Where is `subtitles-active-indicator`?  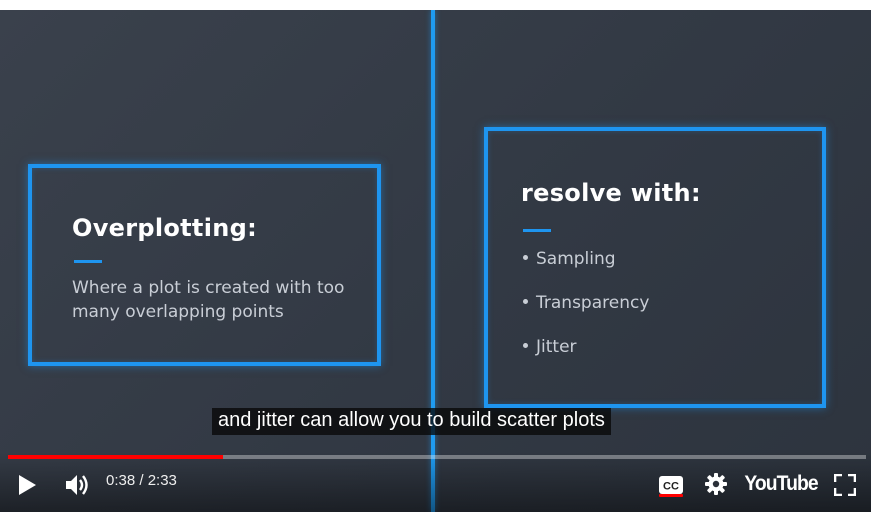
subtitles-active-indicator is located at coordinates (671, 495).